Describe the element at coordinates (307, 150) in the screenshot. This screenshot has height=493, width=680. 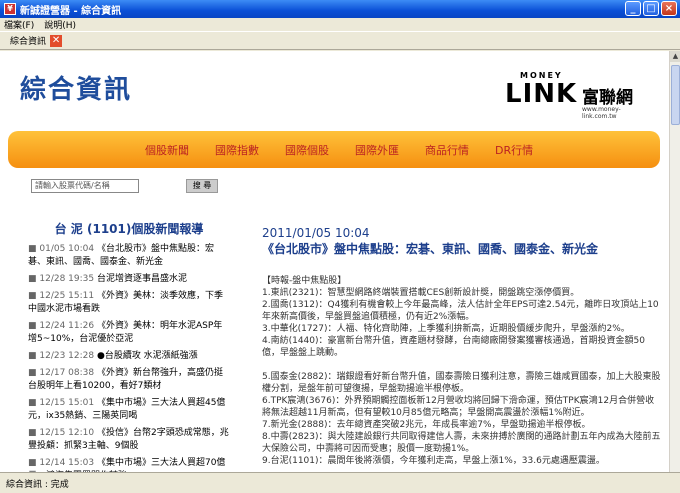
I see `nav-intl-stocks: 國際個股` at that location.